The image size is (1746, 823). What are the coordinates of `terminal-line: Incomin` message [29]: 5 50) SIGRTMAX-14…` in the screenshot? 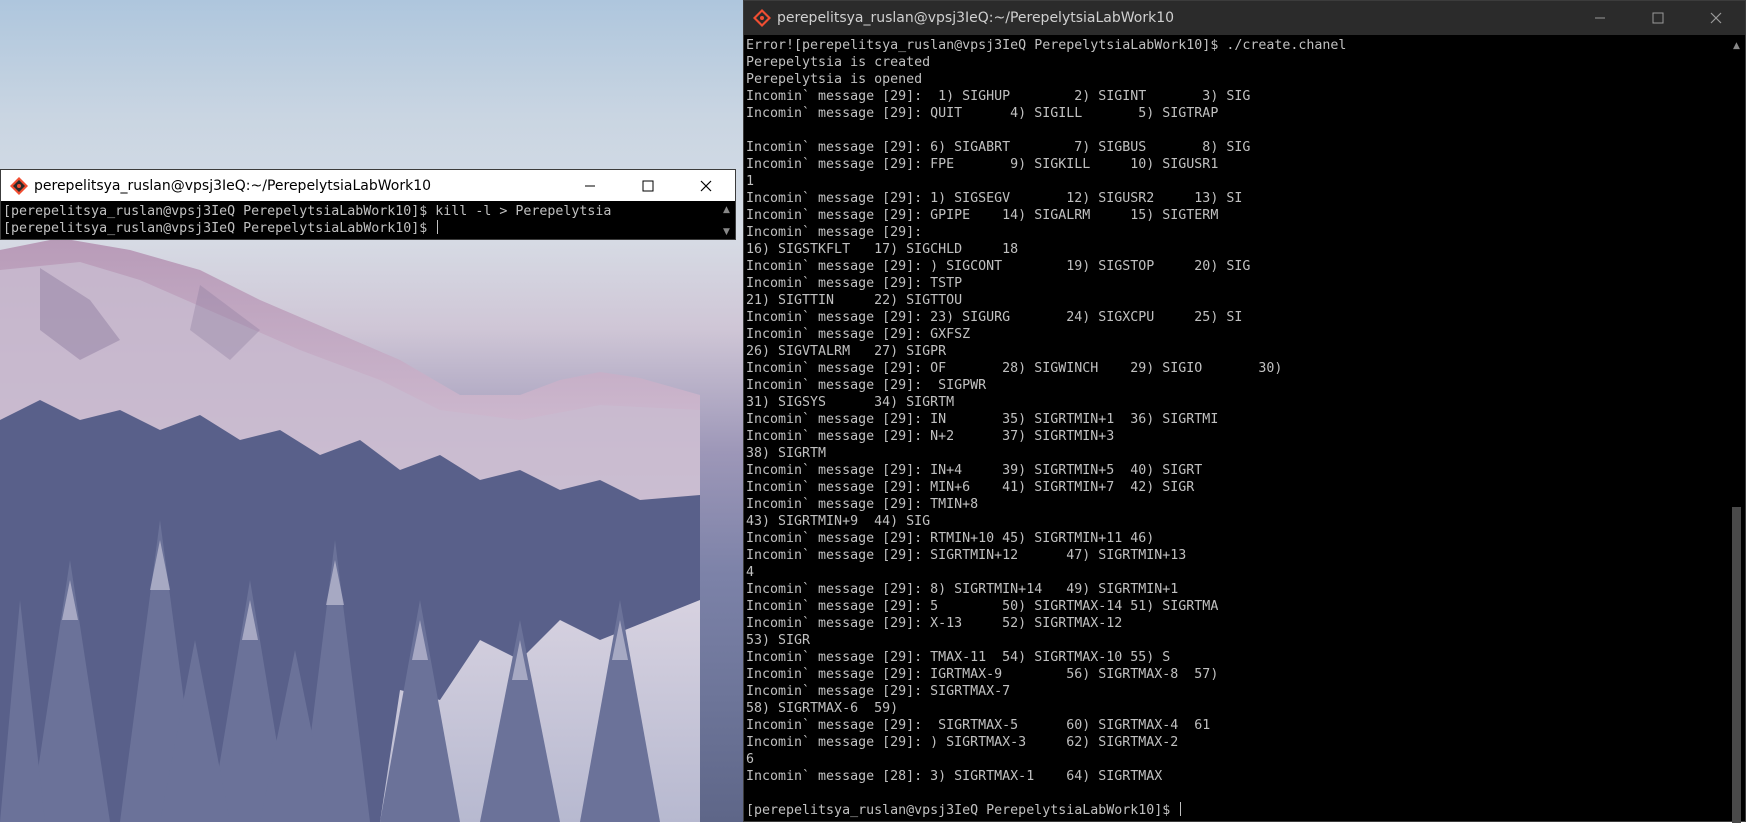 It's located at (982, 606).